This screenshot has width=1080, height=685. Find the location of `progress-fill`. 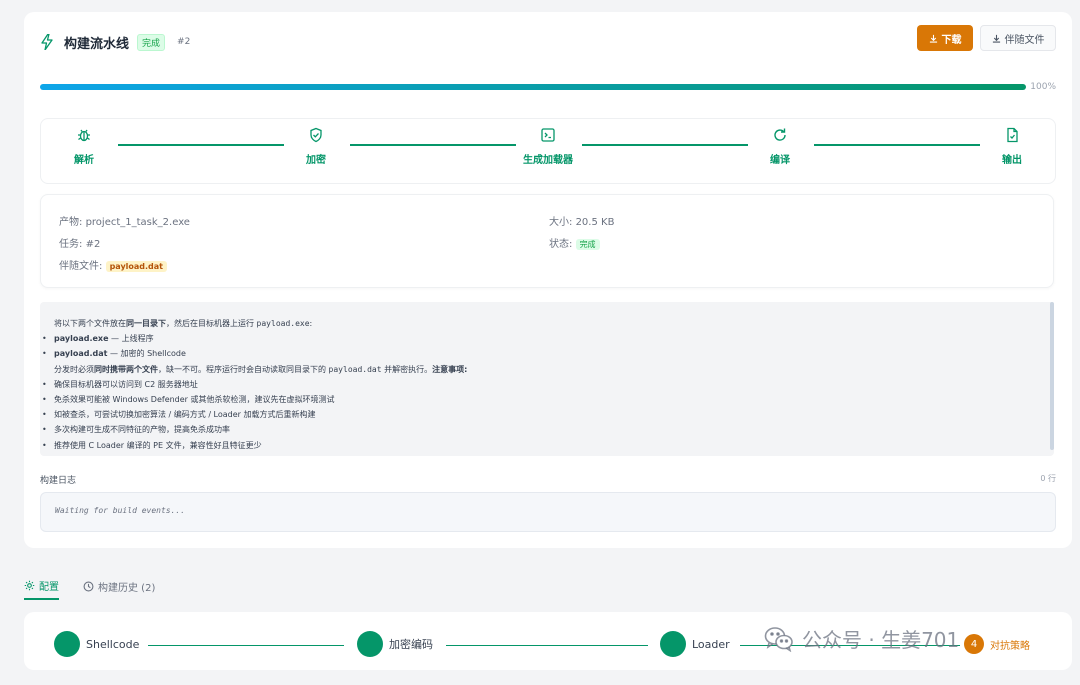

progress-fill is located at coordinates (533, 87).